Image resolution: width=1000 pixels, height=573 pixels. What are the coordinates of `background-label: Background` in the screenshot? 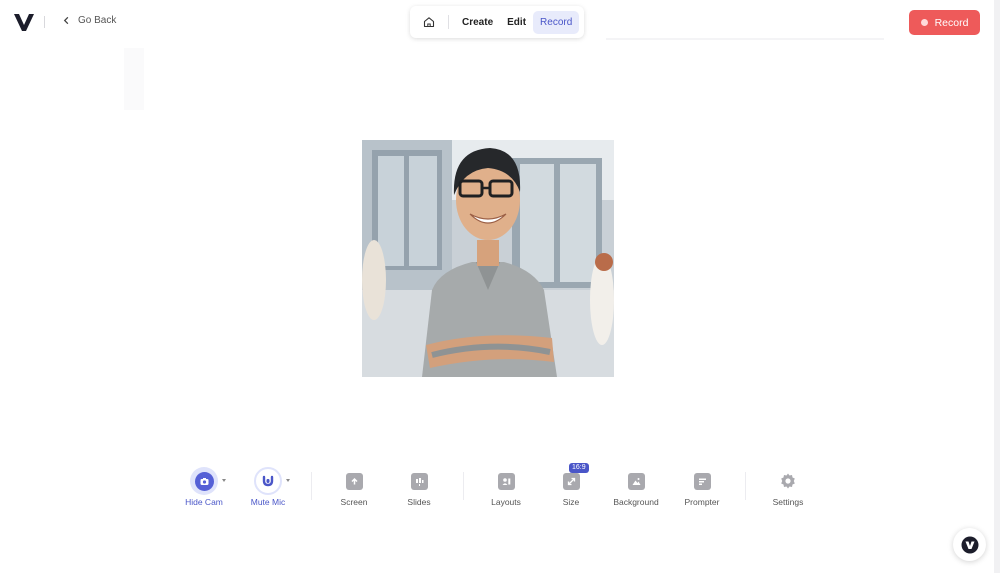 It's located at (636, 502).